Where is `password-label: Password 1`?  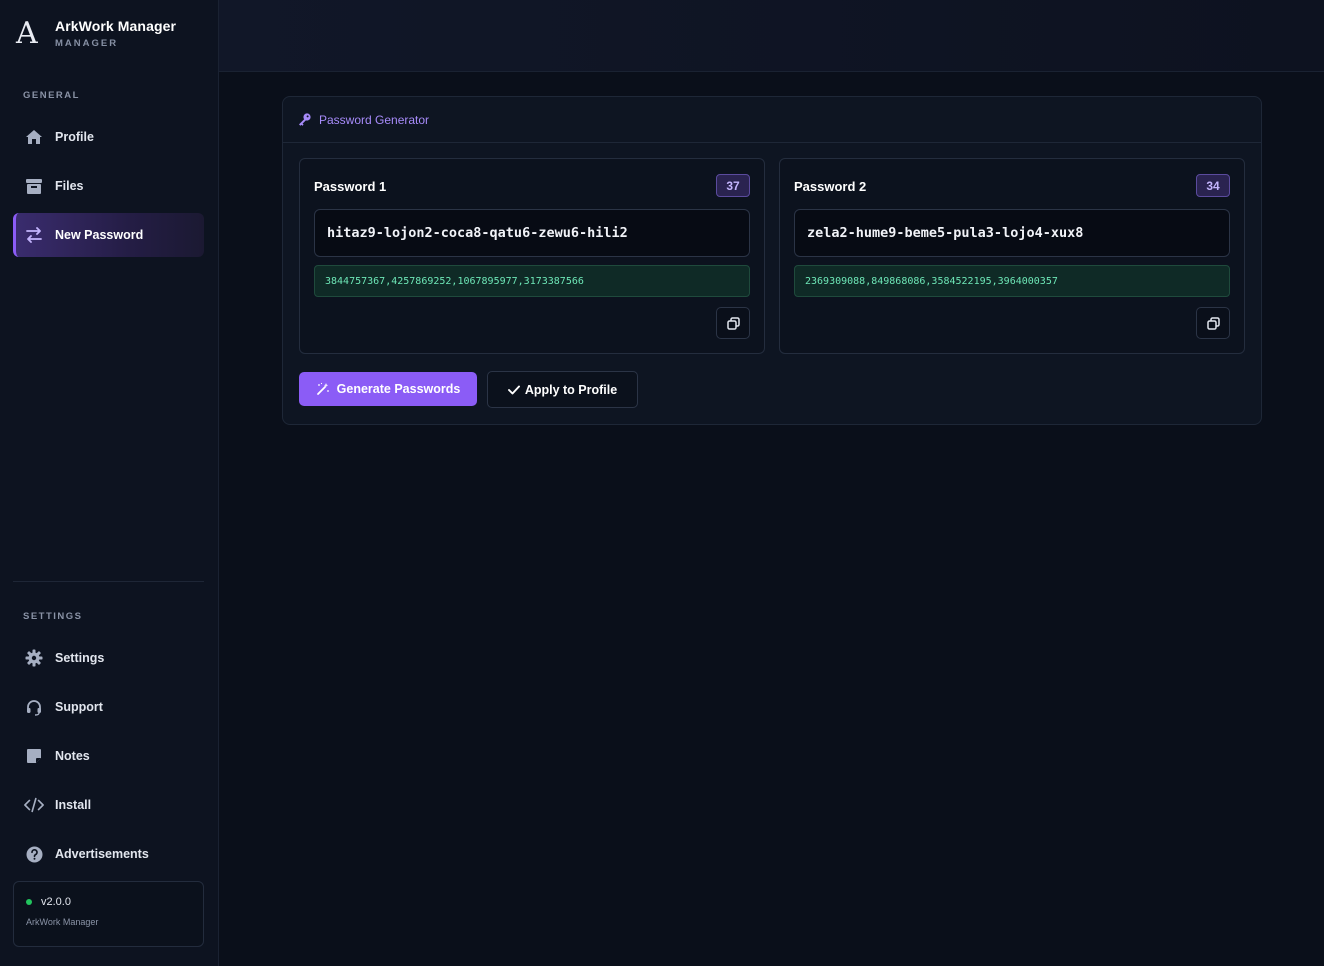 password-label: Password 1 is located at coordinates (350, 186).